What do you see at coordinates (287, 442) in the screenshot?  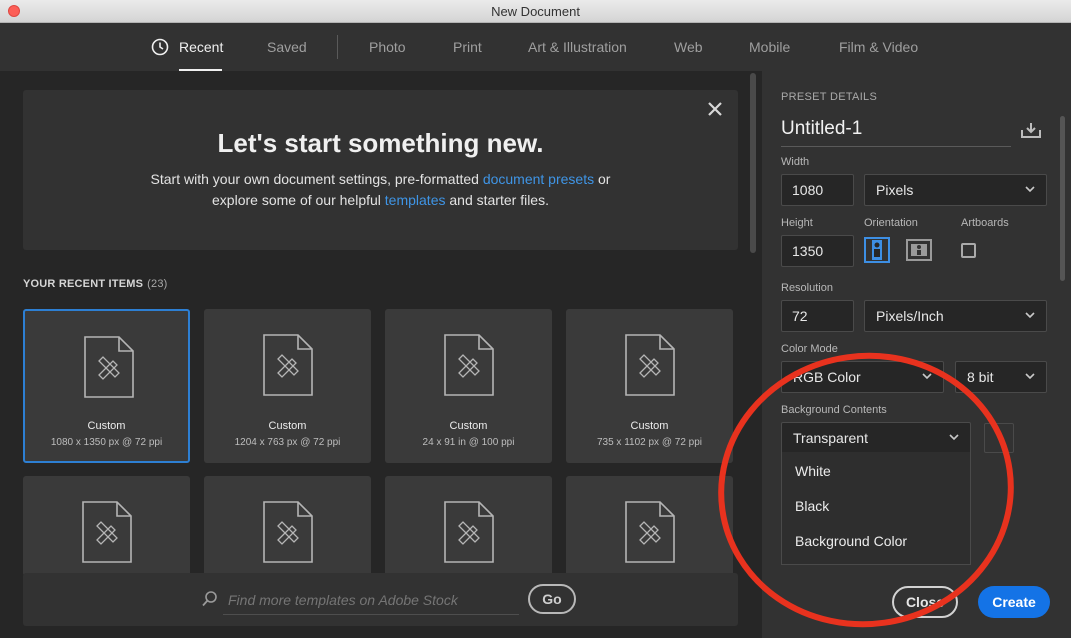 I see `recent-item-size: 1204 x 763 px @ 72 ppi` at bounding box center [287, 442].